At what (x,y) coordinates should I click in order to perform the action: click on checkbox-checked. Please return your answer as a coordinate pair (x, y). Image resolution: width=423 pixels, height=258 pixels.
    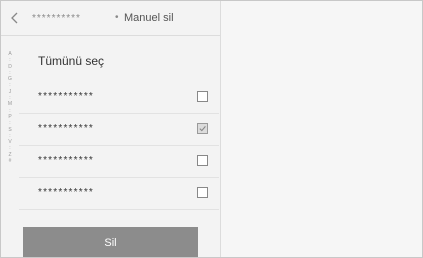
    Looking at the image, I should click on (202, 128).